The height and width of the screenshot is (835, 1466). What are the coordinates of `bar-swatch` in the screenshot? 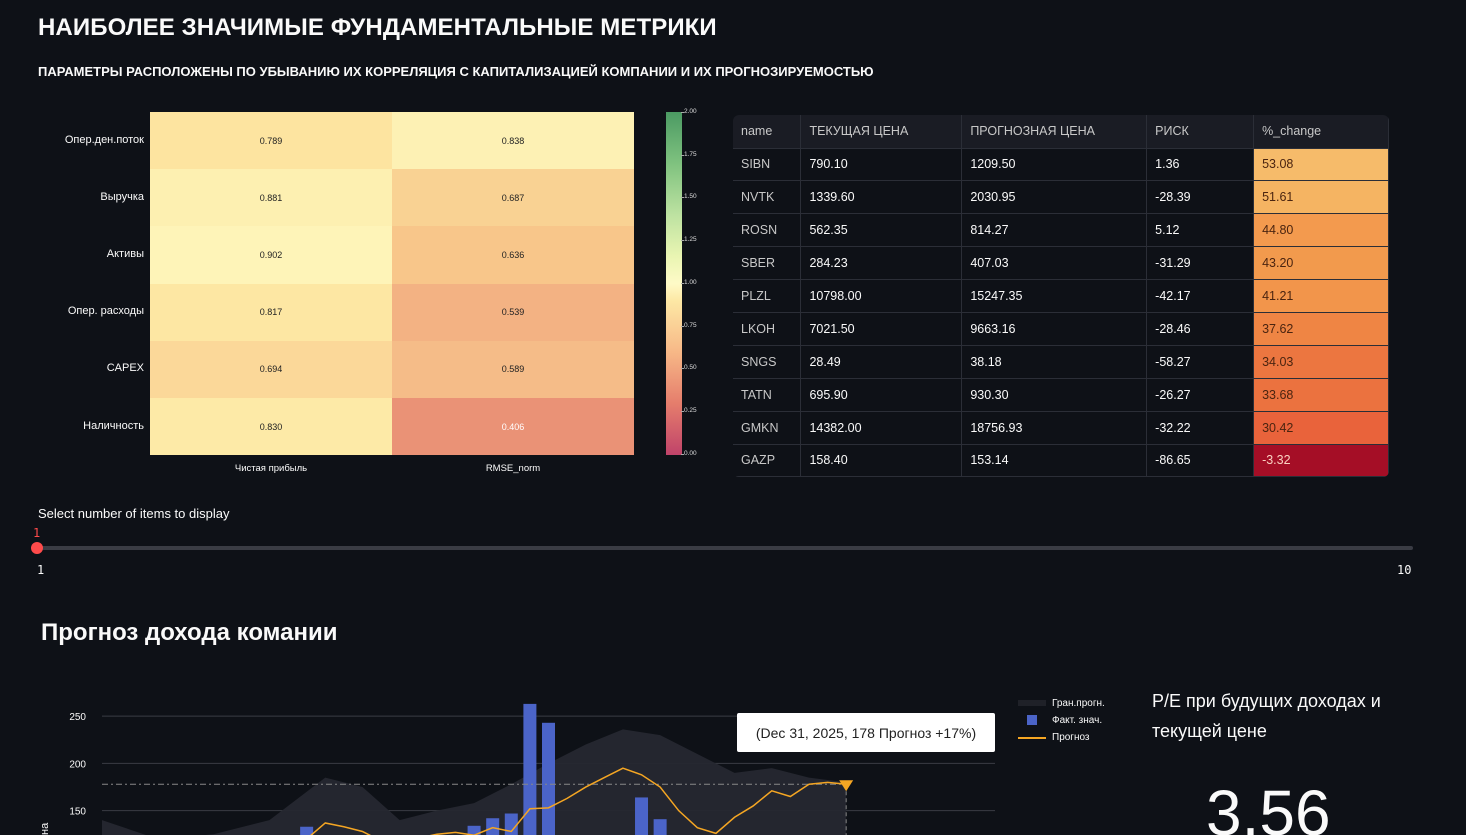 It's located at (1032, 720).